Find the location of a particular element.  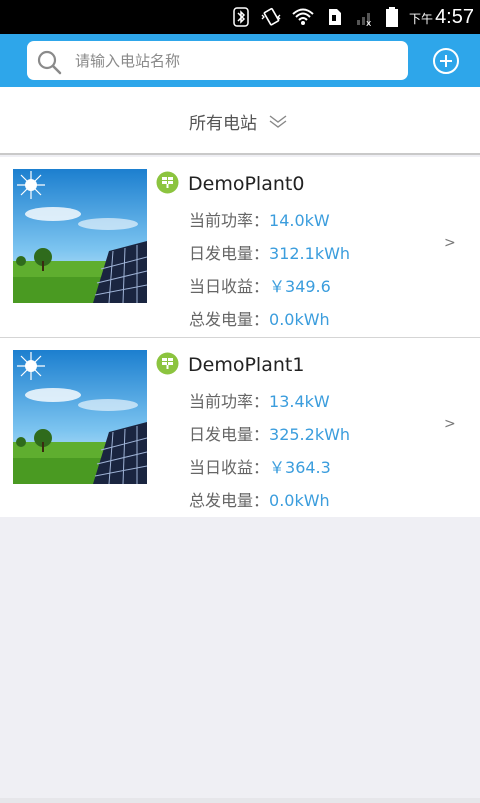

add-icon is located at coordinates (446, 61).